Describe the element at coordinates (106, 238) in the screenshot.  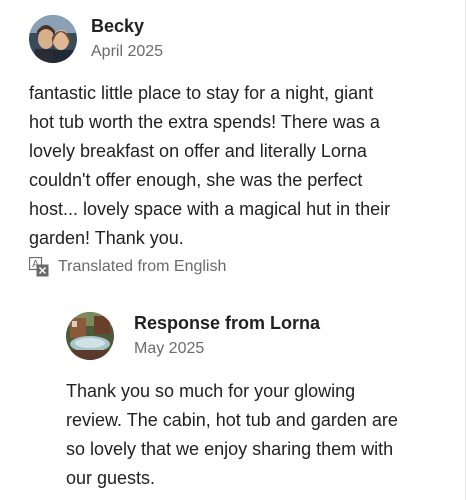
I see `review-text-line: garden! Thank you.` at that location.